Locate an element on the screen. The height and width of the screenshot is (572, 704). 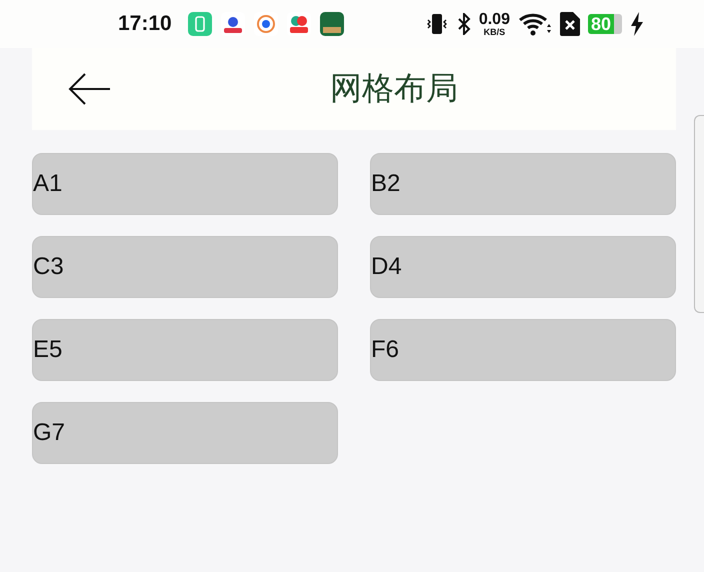
clock-time: 17:10 is located at coordinates (145, 24).